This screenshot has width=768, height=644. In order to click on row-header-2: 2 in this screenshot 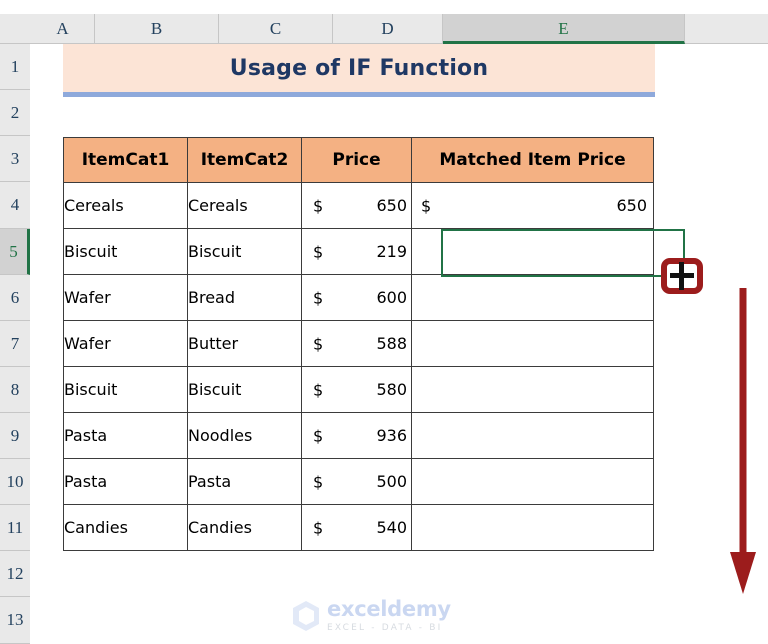, I will do `click(15, 113)`.